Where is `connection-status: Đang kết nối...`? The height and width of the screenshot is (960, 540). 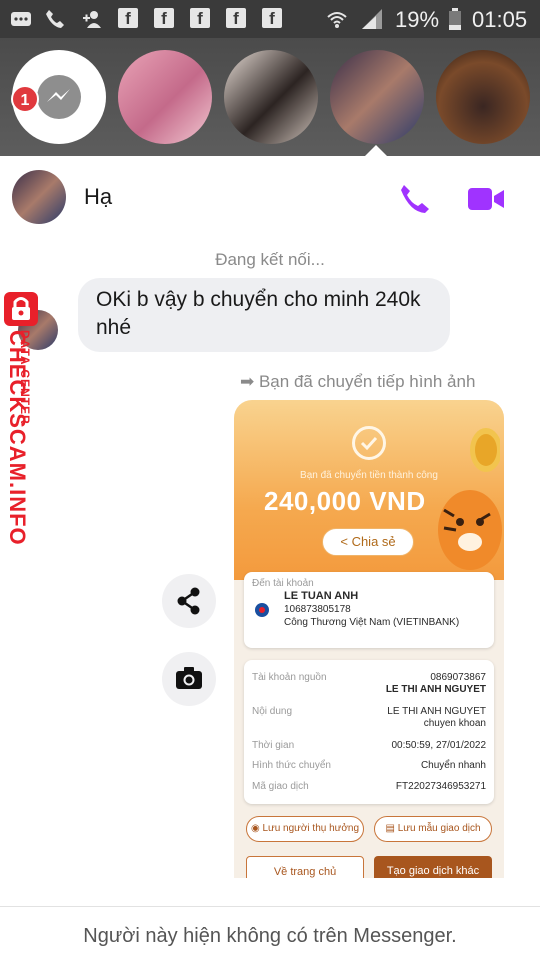 connection-status: Đang kết nối... is located at coordinates (270, 259).